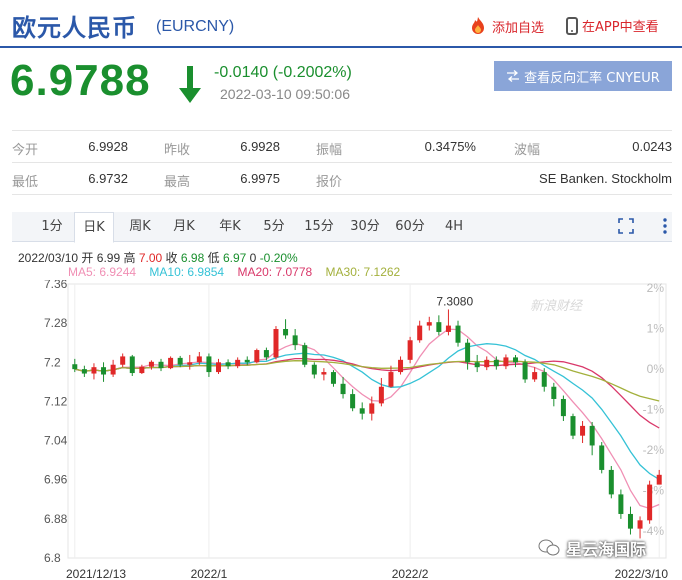 The image size is (682, 580). I want to click on tab-daily: 日K, so click(94, 227).